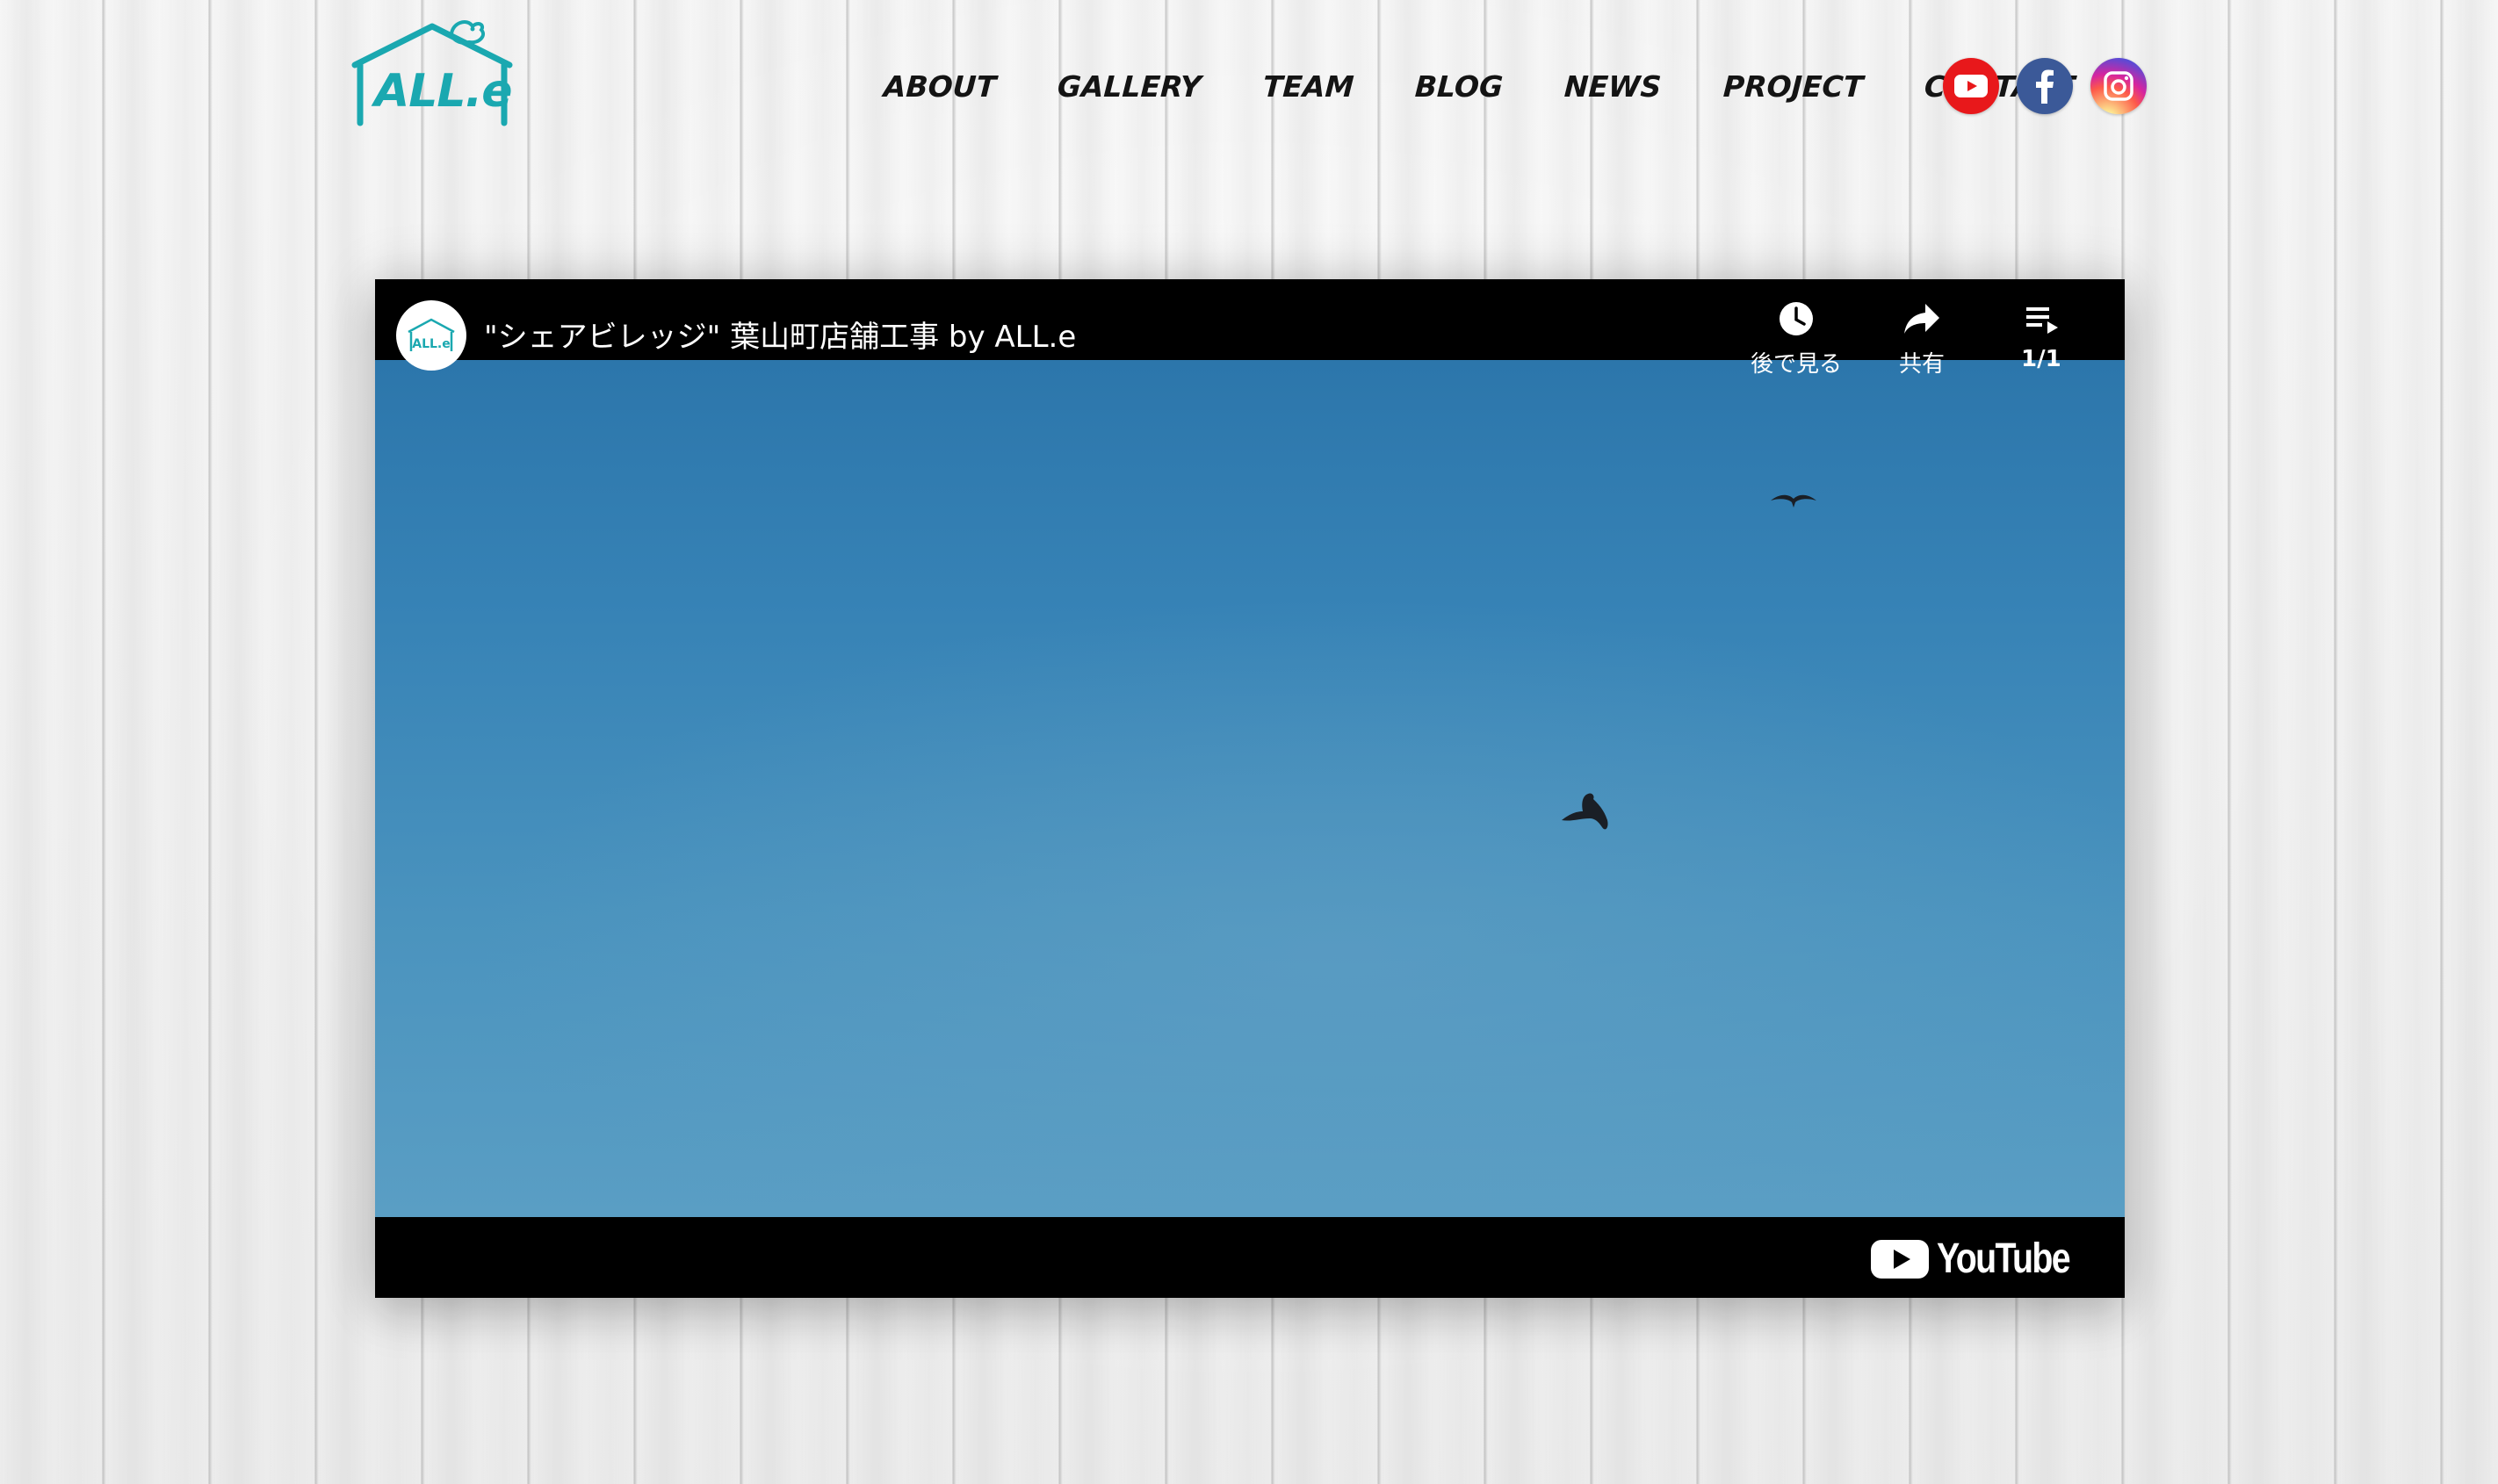 The width and height of the screenshot is (2498, 1484). I want to click on nav-gallery: GALLERY, so click(1129, 86).